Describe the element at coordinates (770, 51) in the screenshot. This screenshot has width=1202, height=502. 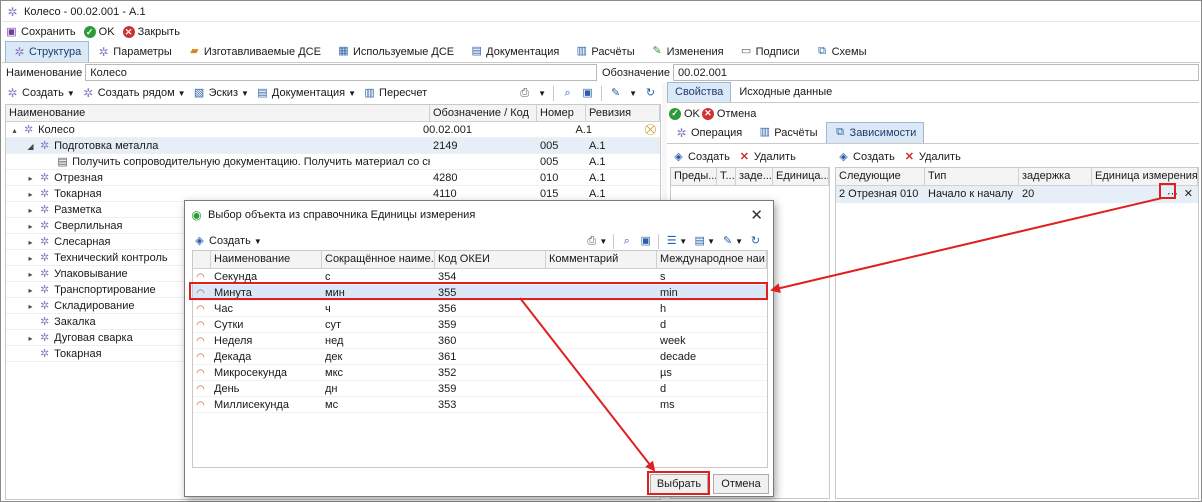
I see `tab-signatures: ▭ Подписи` at that location.